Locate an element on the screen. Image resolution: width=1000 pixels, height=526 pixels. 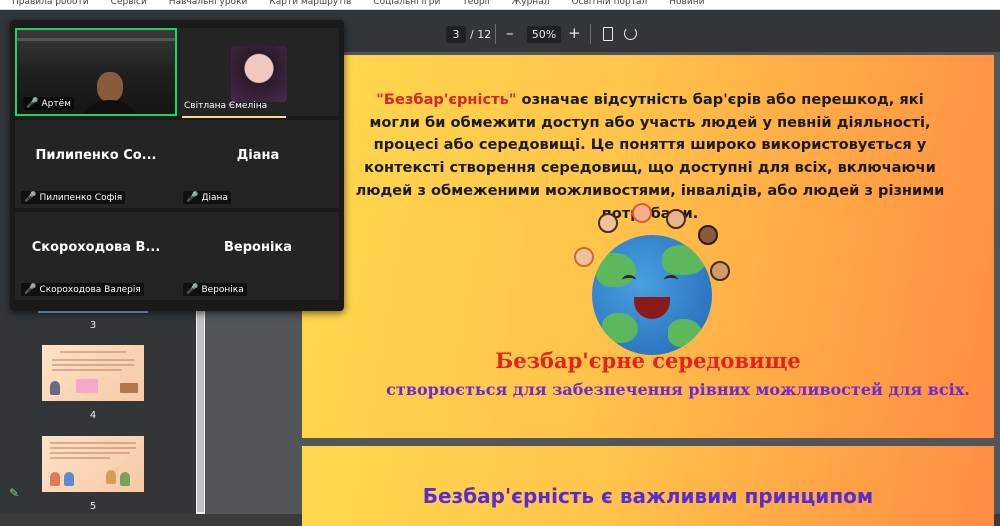
participant-name-tag: 🎤 Пилипенко Софія is located at coordinates (73, 197).